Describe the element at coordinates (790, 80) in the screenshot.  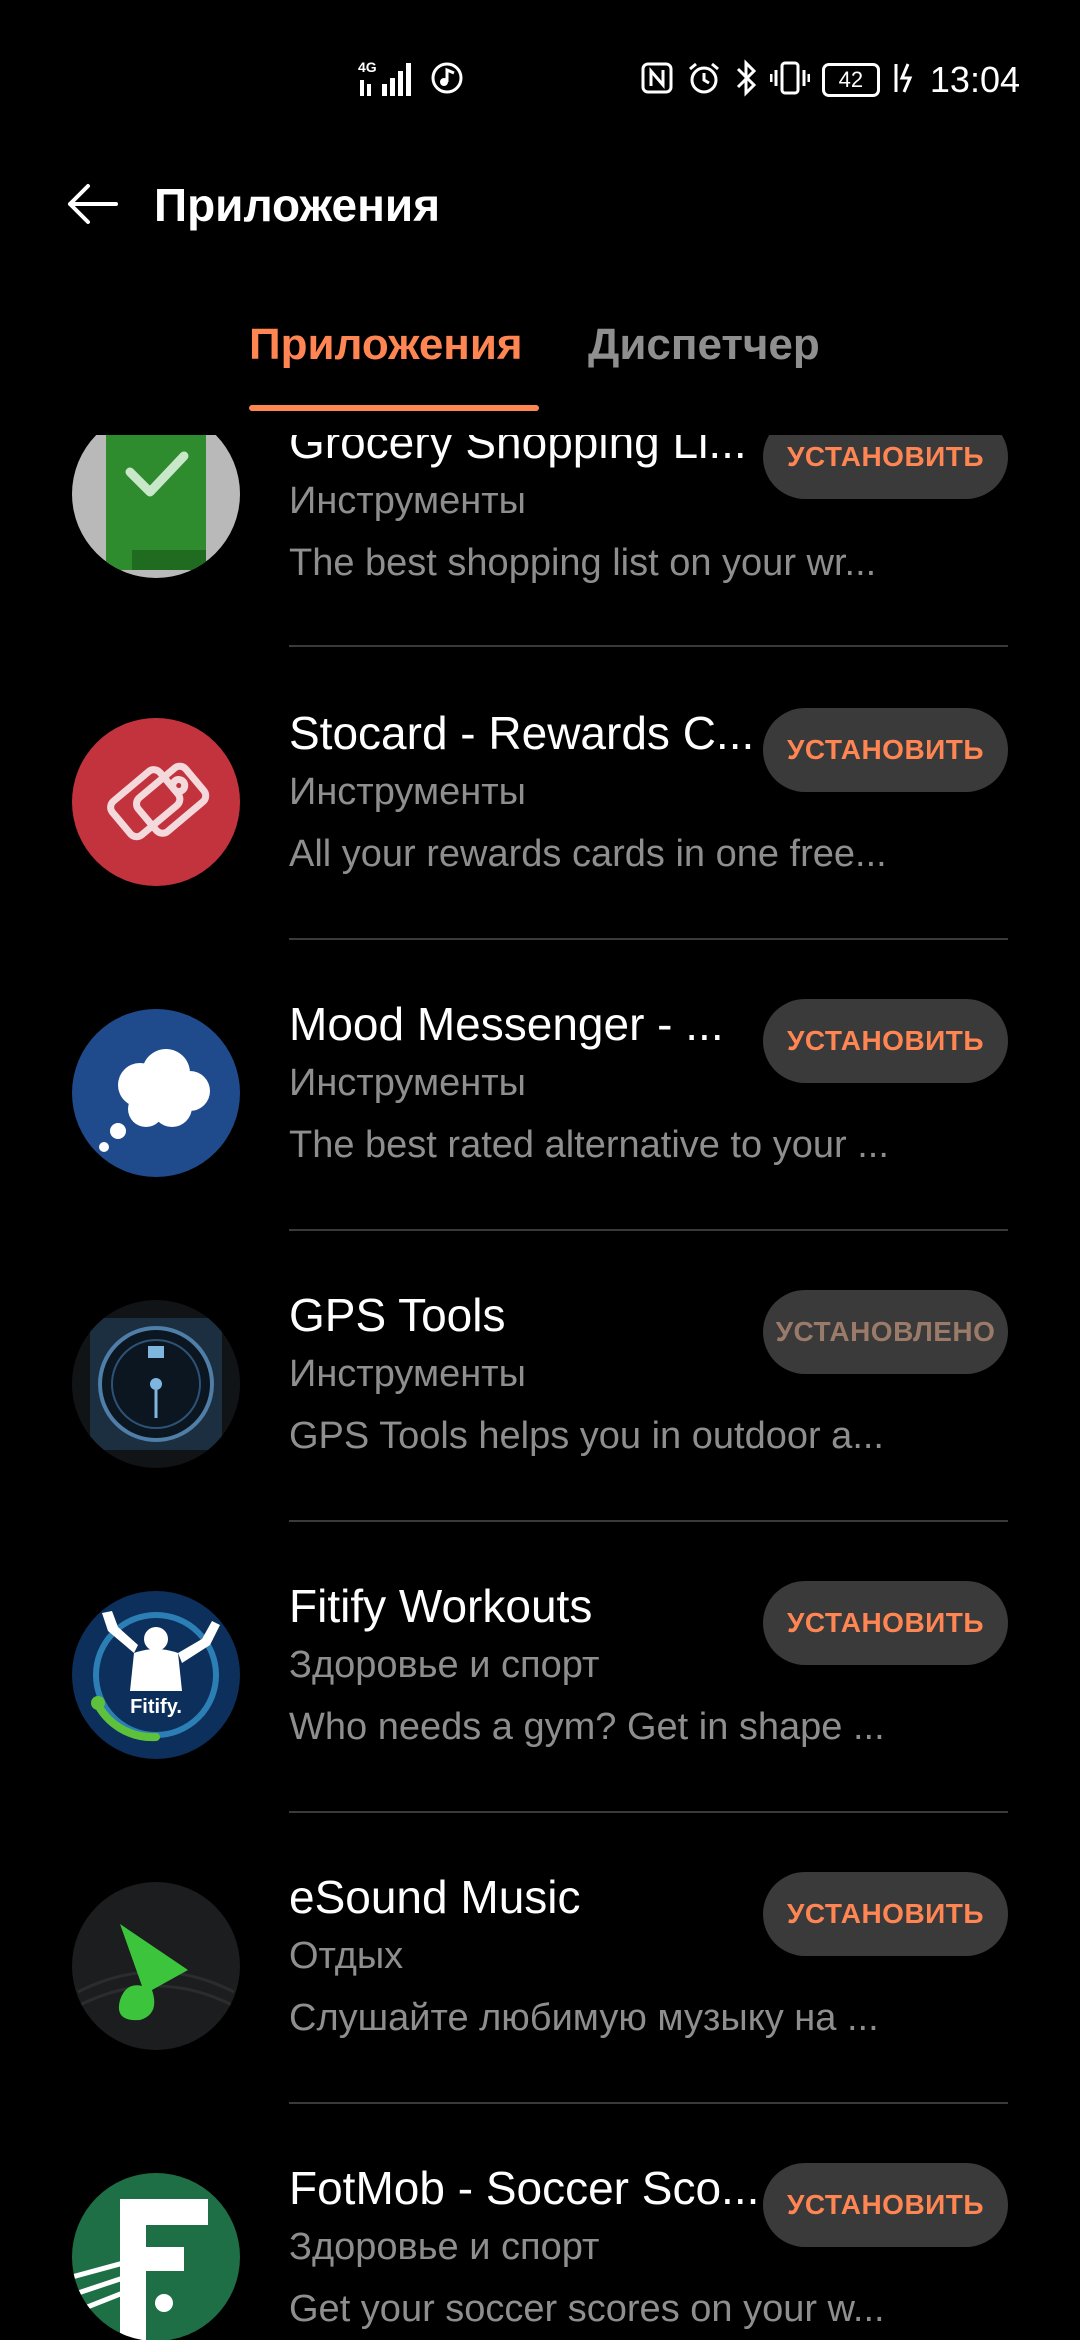
I see `vibrate-icon` at that location.